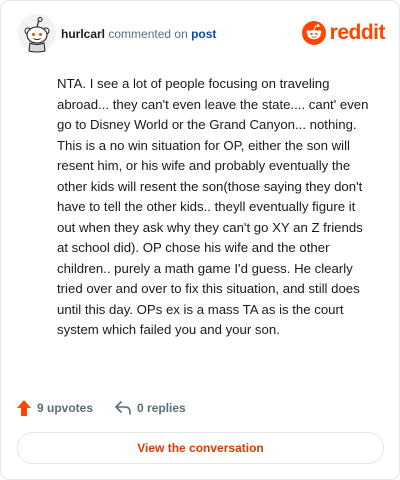 The height and width of the screenshot is (480, 400). I want to click on post-link: post, so click(203, 34).